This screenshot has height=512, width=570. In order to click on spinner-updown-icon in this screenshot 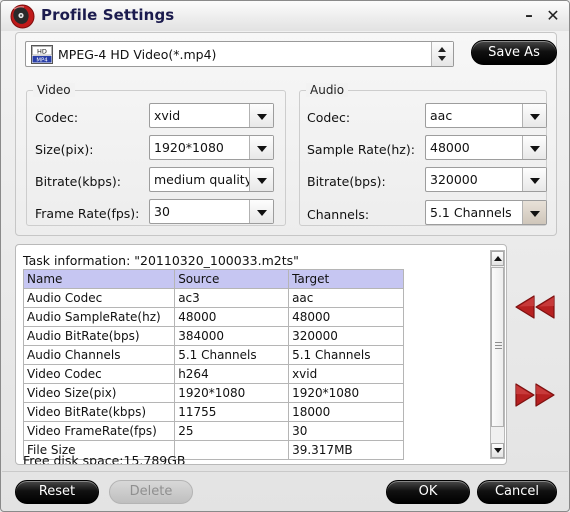, I will do `click(442, 54)`.